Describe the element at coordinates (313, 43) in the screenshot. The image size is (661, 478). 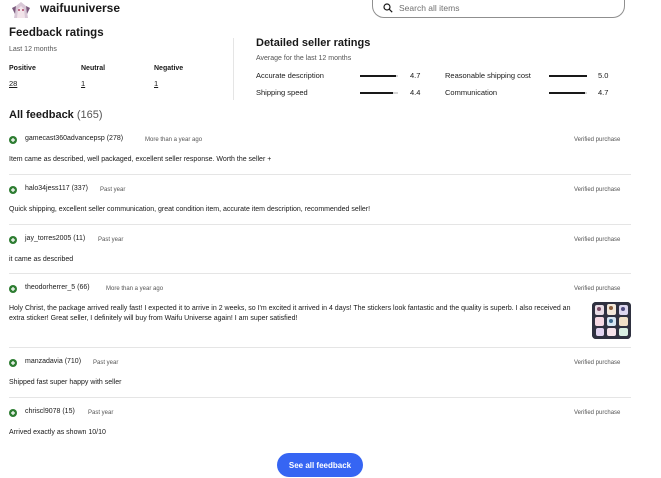
I see `detailed-ratings-title: Detailed seller ratings` at that location.